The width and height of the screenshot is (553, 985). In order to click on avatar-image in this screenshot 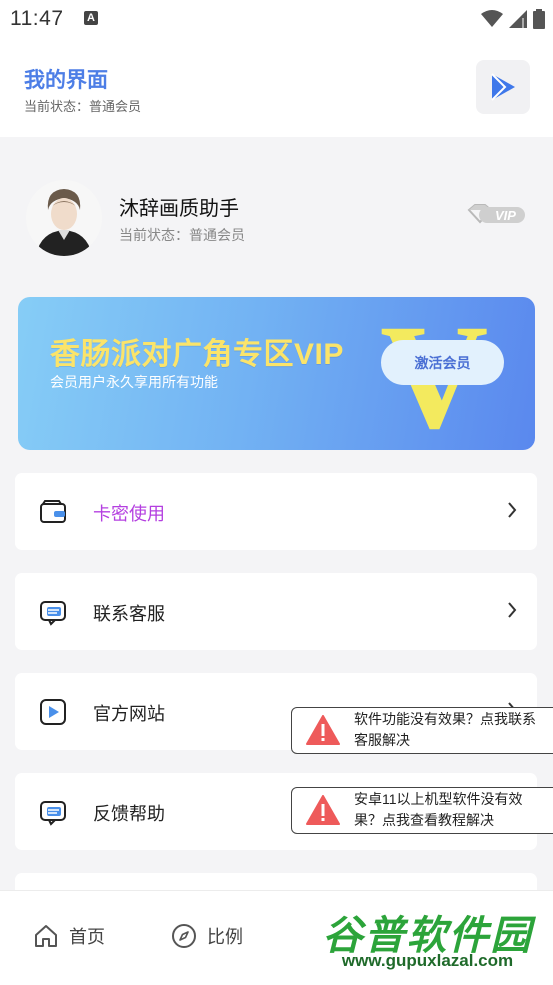, I will do `click(64, 218)`.